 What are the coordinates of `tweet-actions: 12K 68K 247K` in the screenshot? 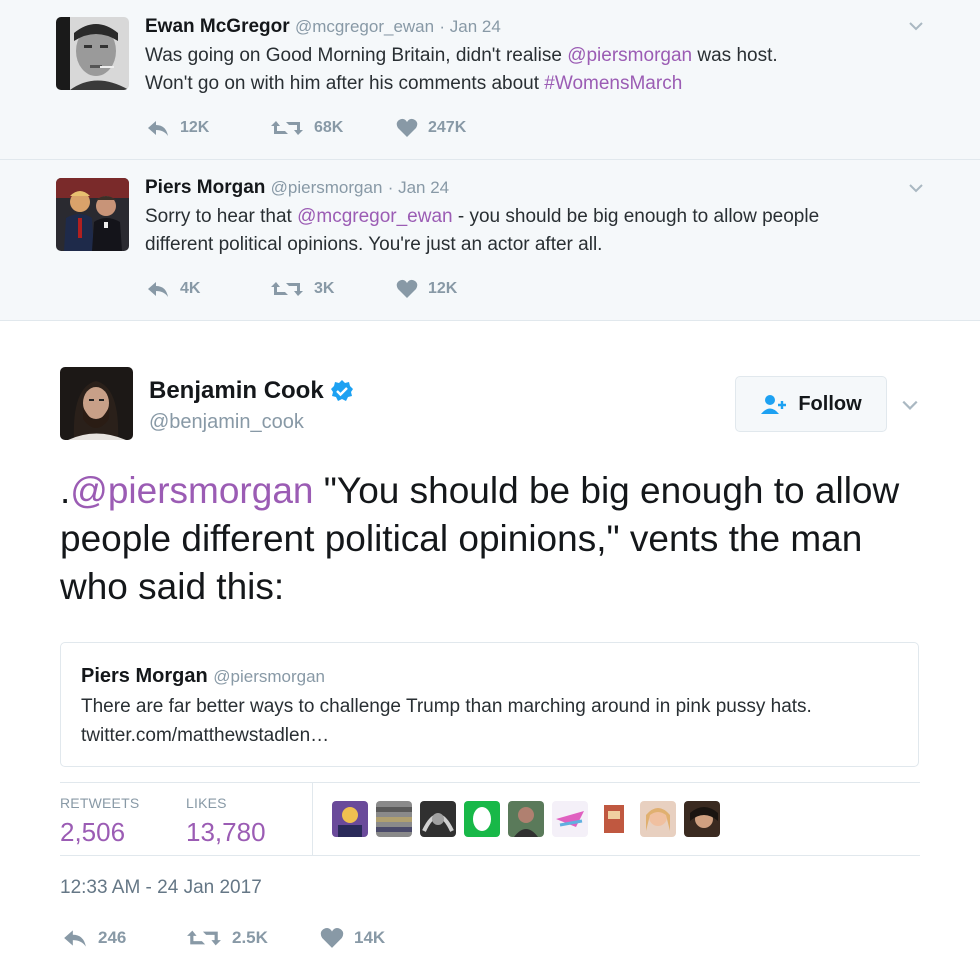 It's located at (306, 128).